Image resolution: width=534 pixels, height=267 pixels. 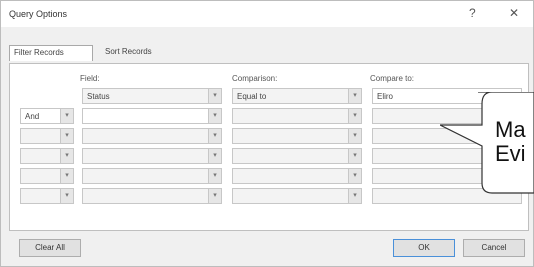 I want to click on logic-select-value: And, so click(x=32, y=116).